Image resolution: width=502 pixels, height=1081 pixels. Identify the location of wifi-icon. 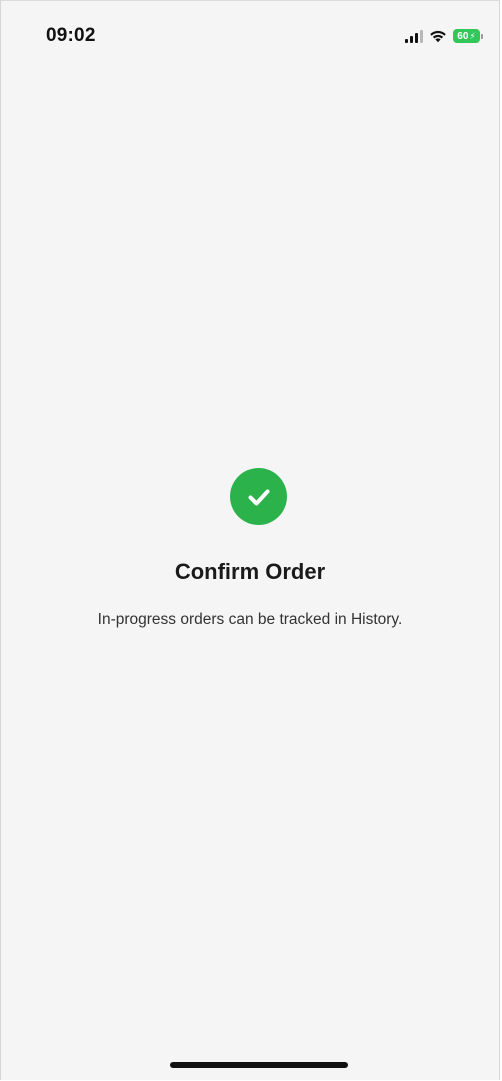
(438, 36).